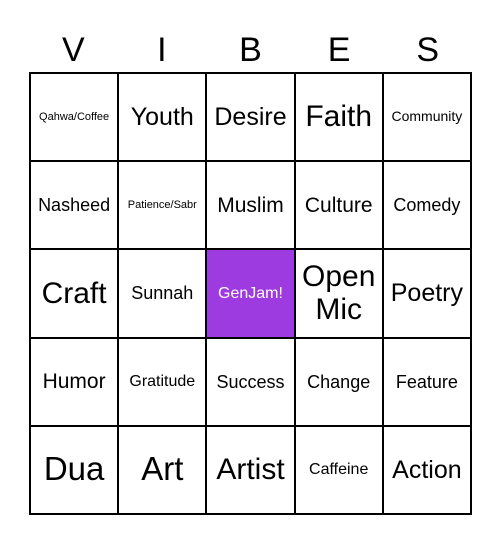 Image resolution: width=501 pixels, height=544 pixels. Describe the element at coordinates (250, 381) in the screenshot. I see `bingo-cell: Success` at that location.